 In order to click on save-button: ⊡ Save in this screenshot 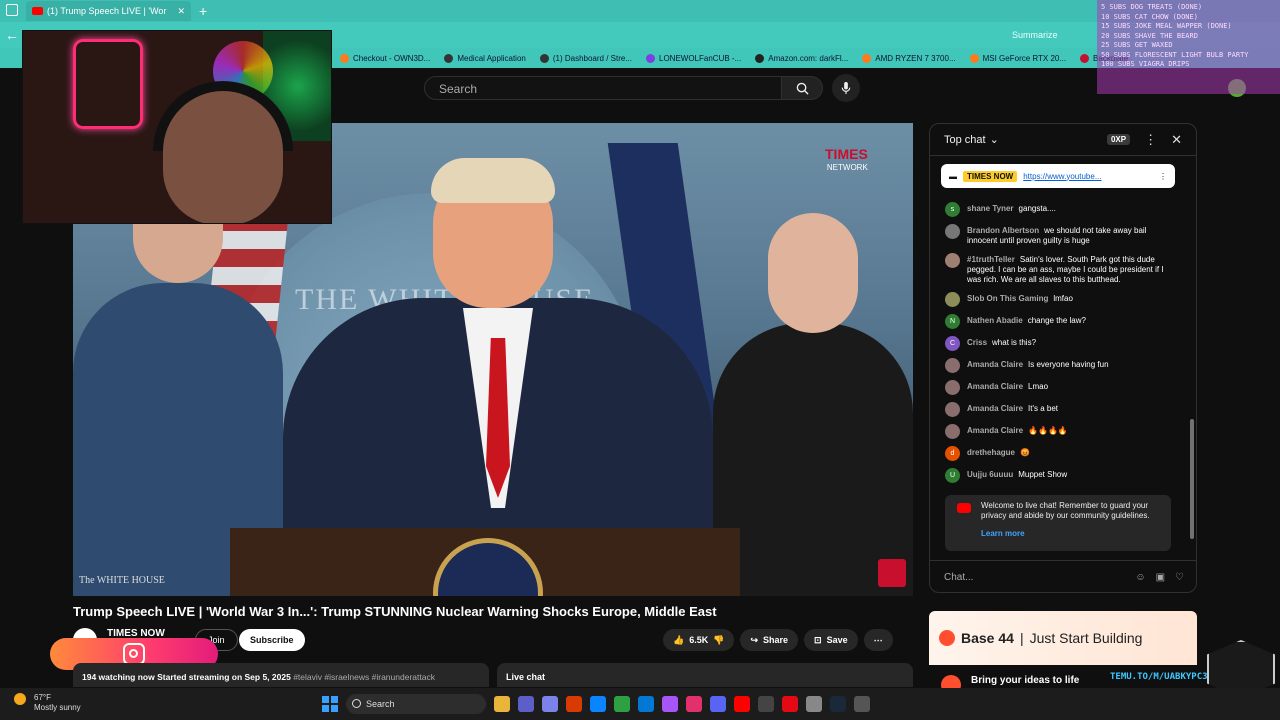, I will do `click(831, 640)`.